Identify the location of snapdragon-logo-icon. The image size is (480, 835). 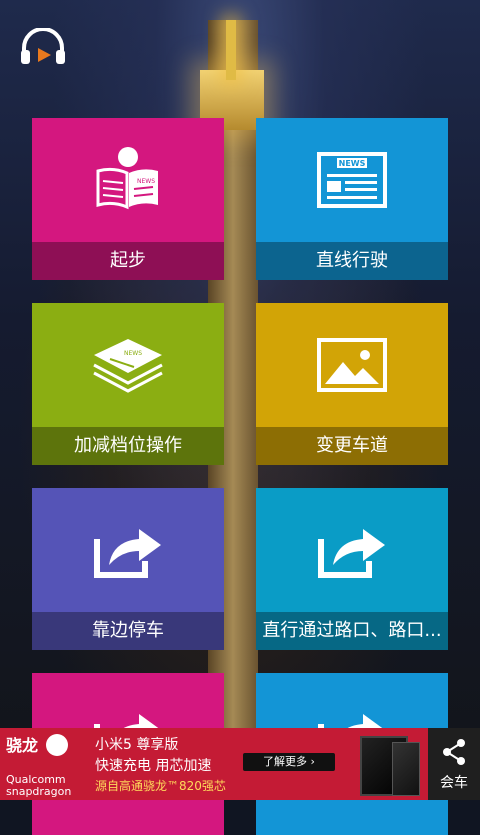
(57, 745).